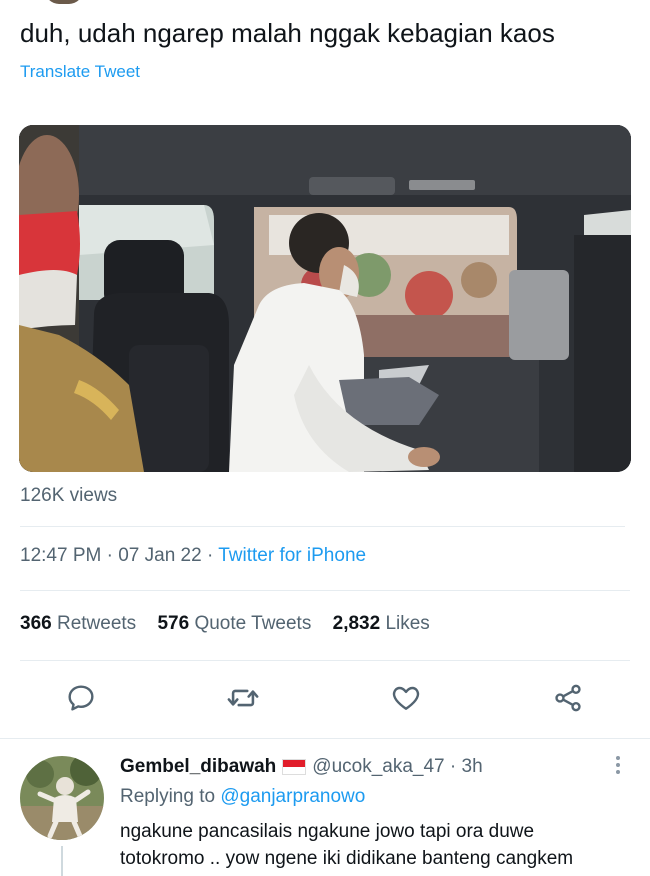 The image size is (650, 876). I want to click on reply-header: Gembel_dibawah @ucok_aka_47 · 3h, so click(301, 767).